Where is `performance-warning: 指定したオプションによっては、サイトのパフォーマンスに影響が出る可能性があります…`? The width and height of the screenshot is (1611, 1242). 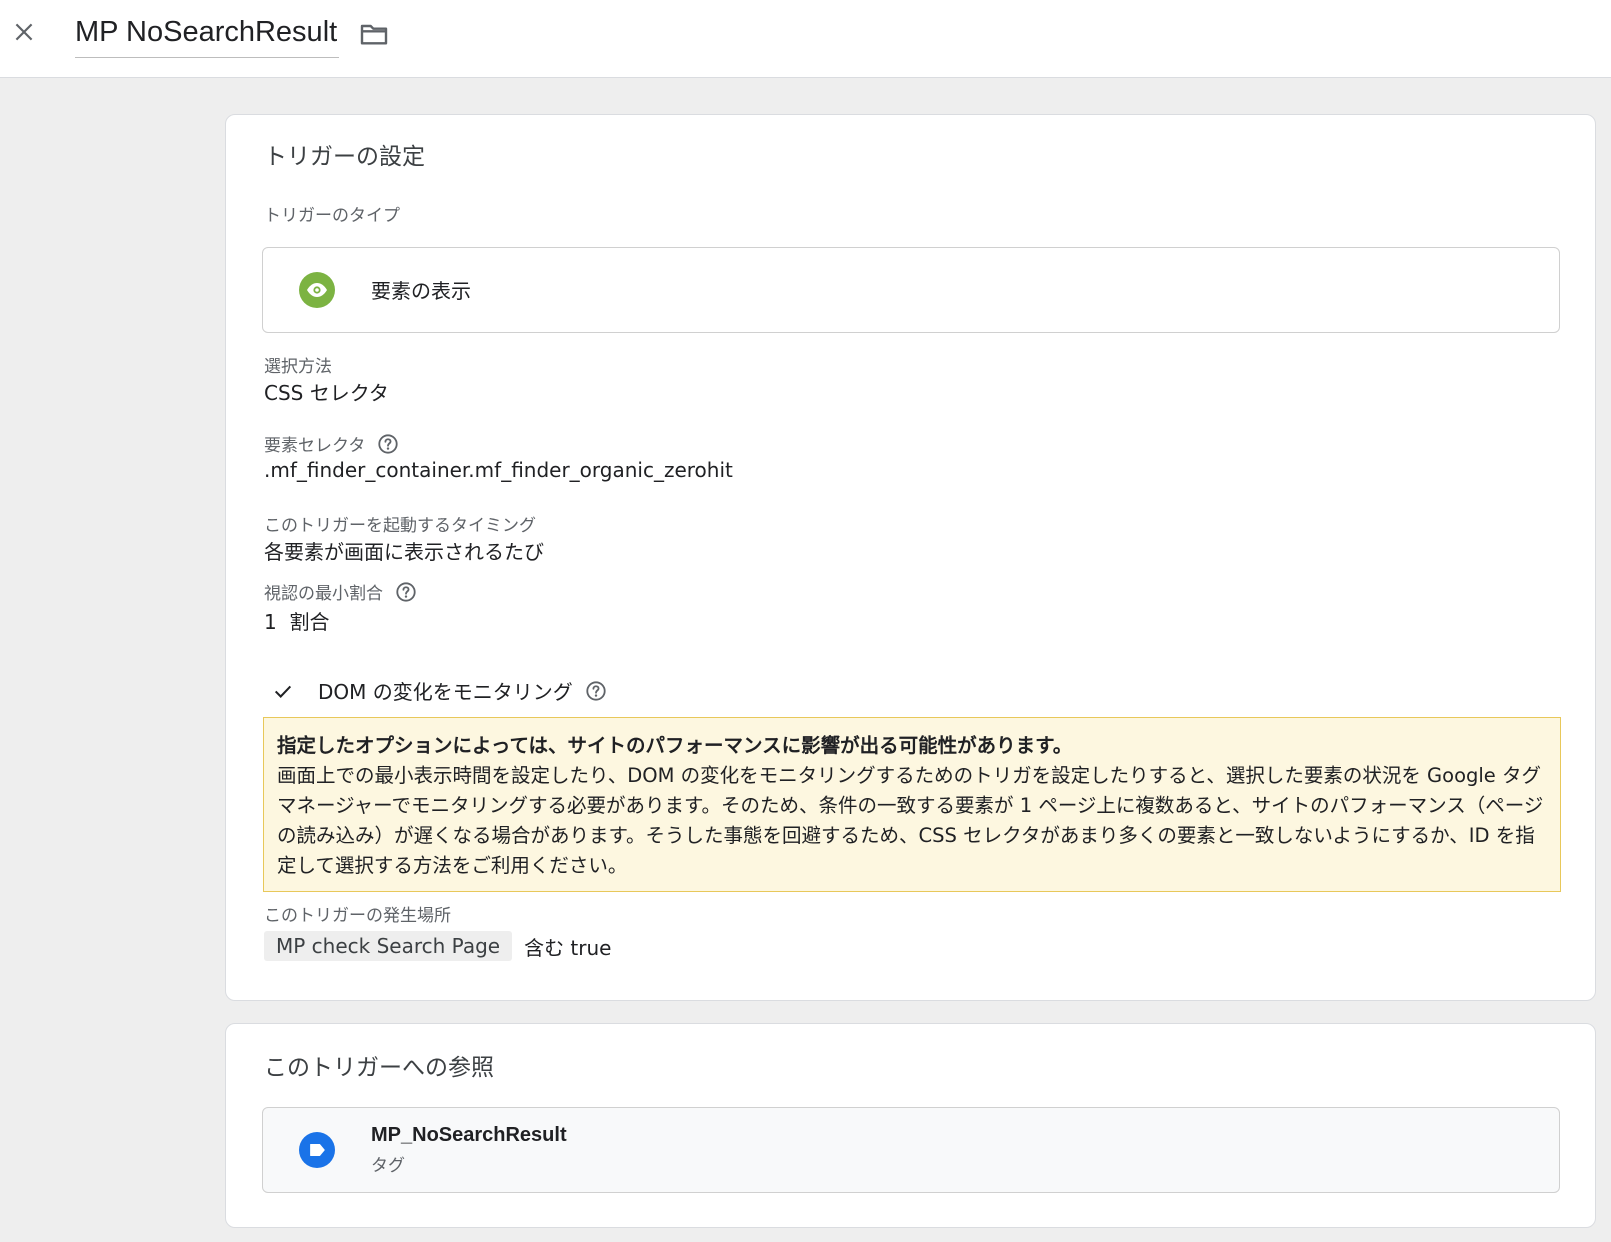 performance-warning: 指定したオプションによっては、サイトのパフォーマンスに影響が出る可能性があります… is located at coordinates (912, 804).